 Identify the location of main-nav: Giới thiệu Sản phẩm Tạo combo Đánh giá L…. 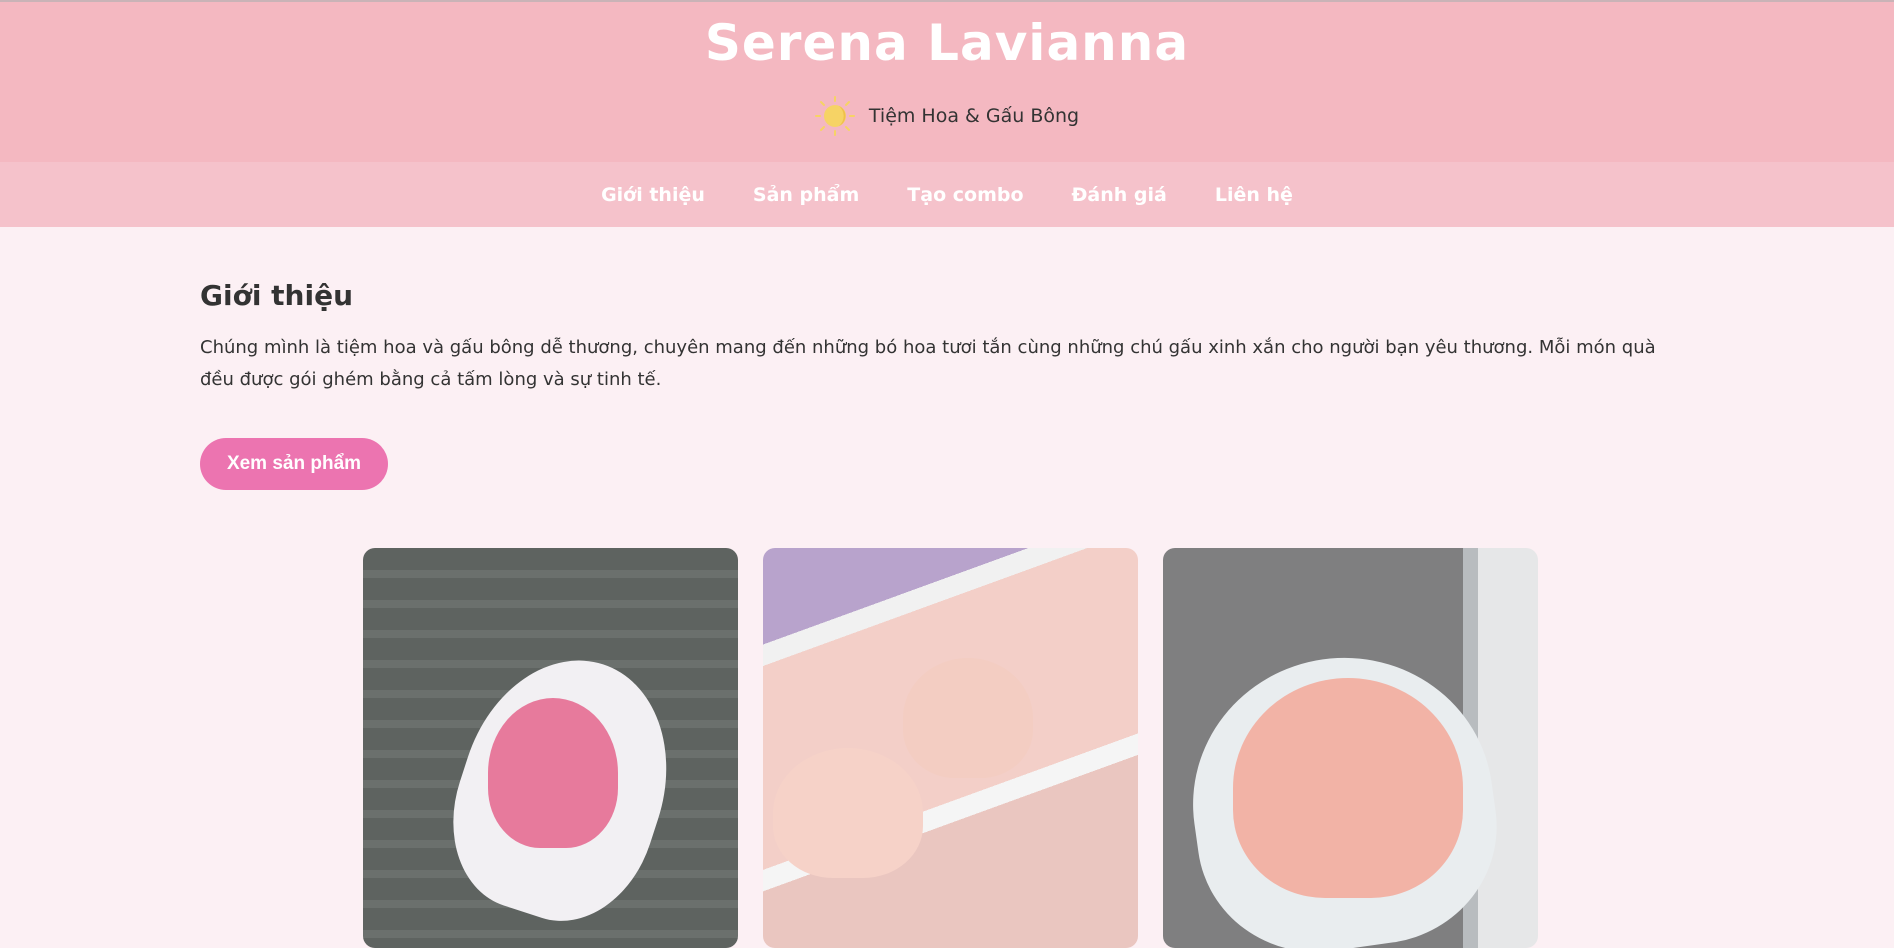
(947, 194).